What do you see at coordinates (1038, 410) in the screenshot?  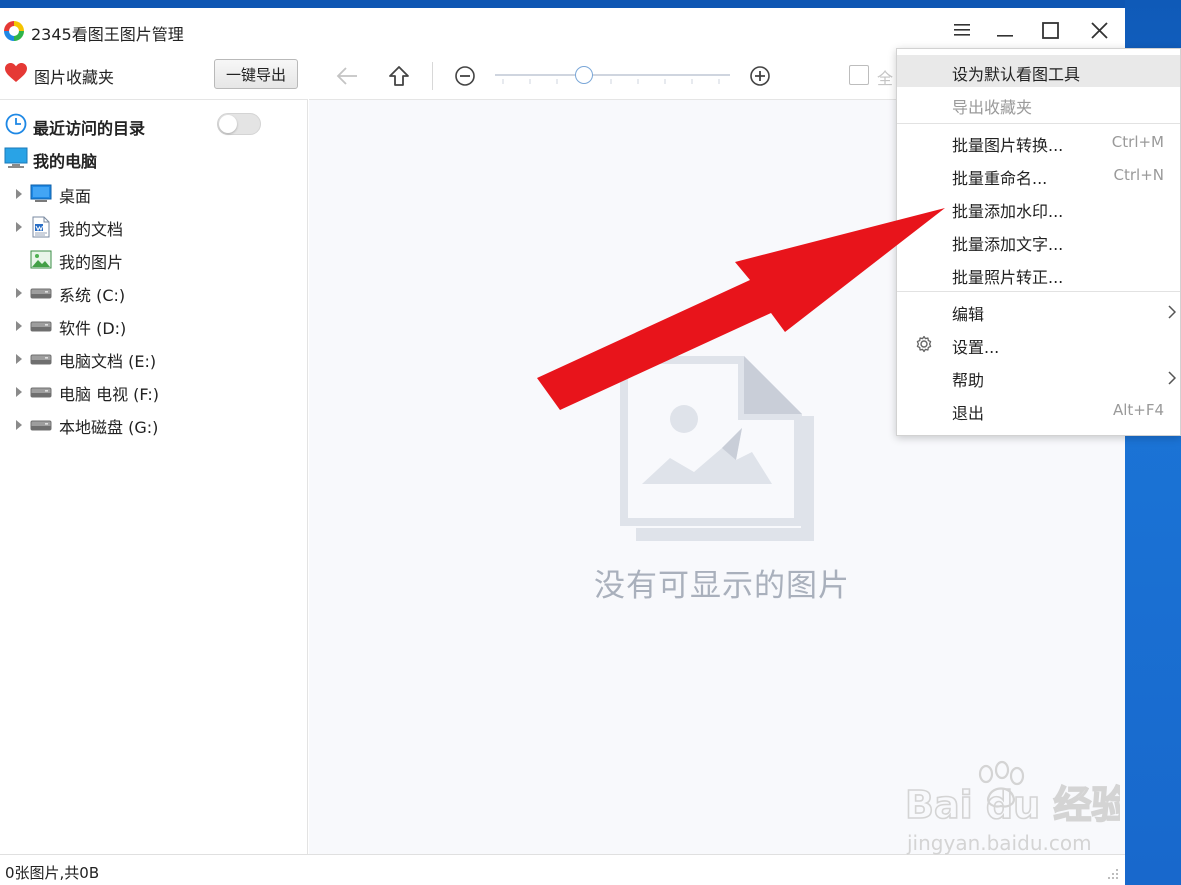 I see `menu-item-exit: 退出 Alt+F4` at bounding box center [1038, 410].